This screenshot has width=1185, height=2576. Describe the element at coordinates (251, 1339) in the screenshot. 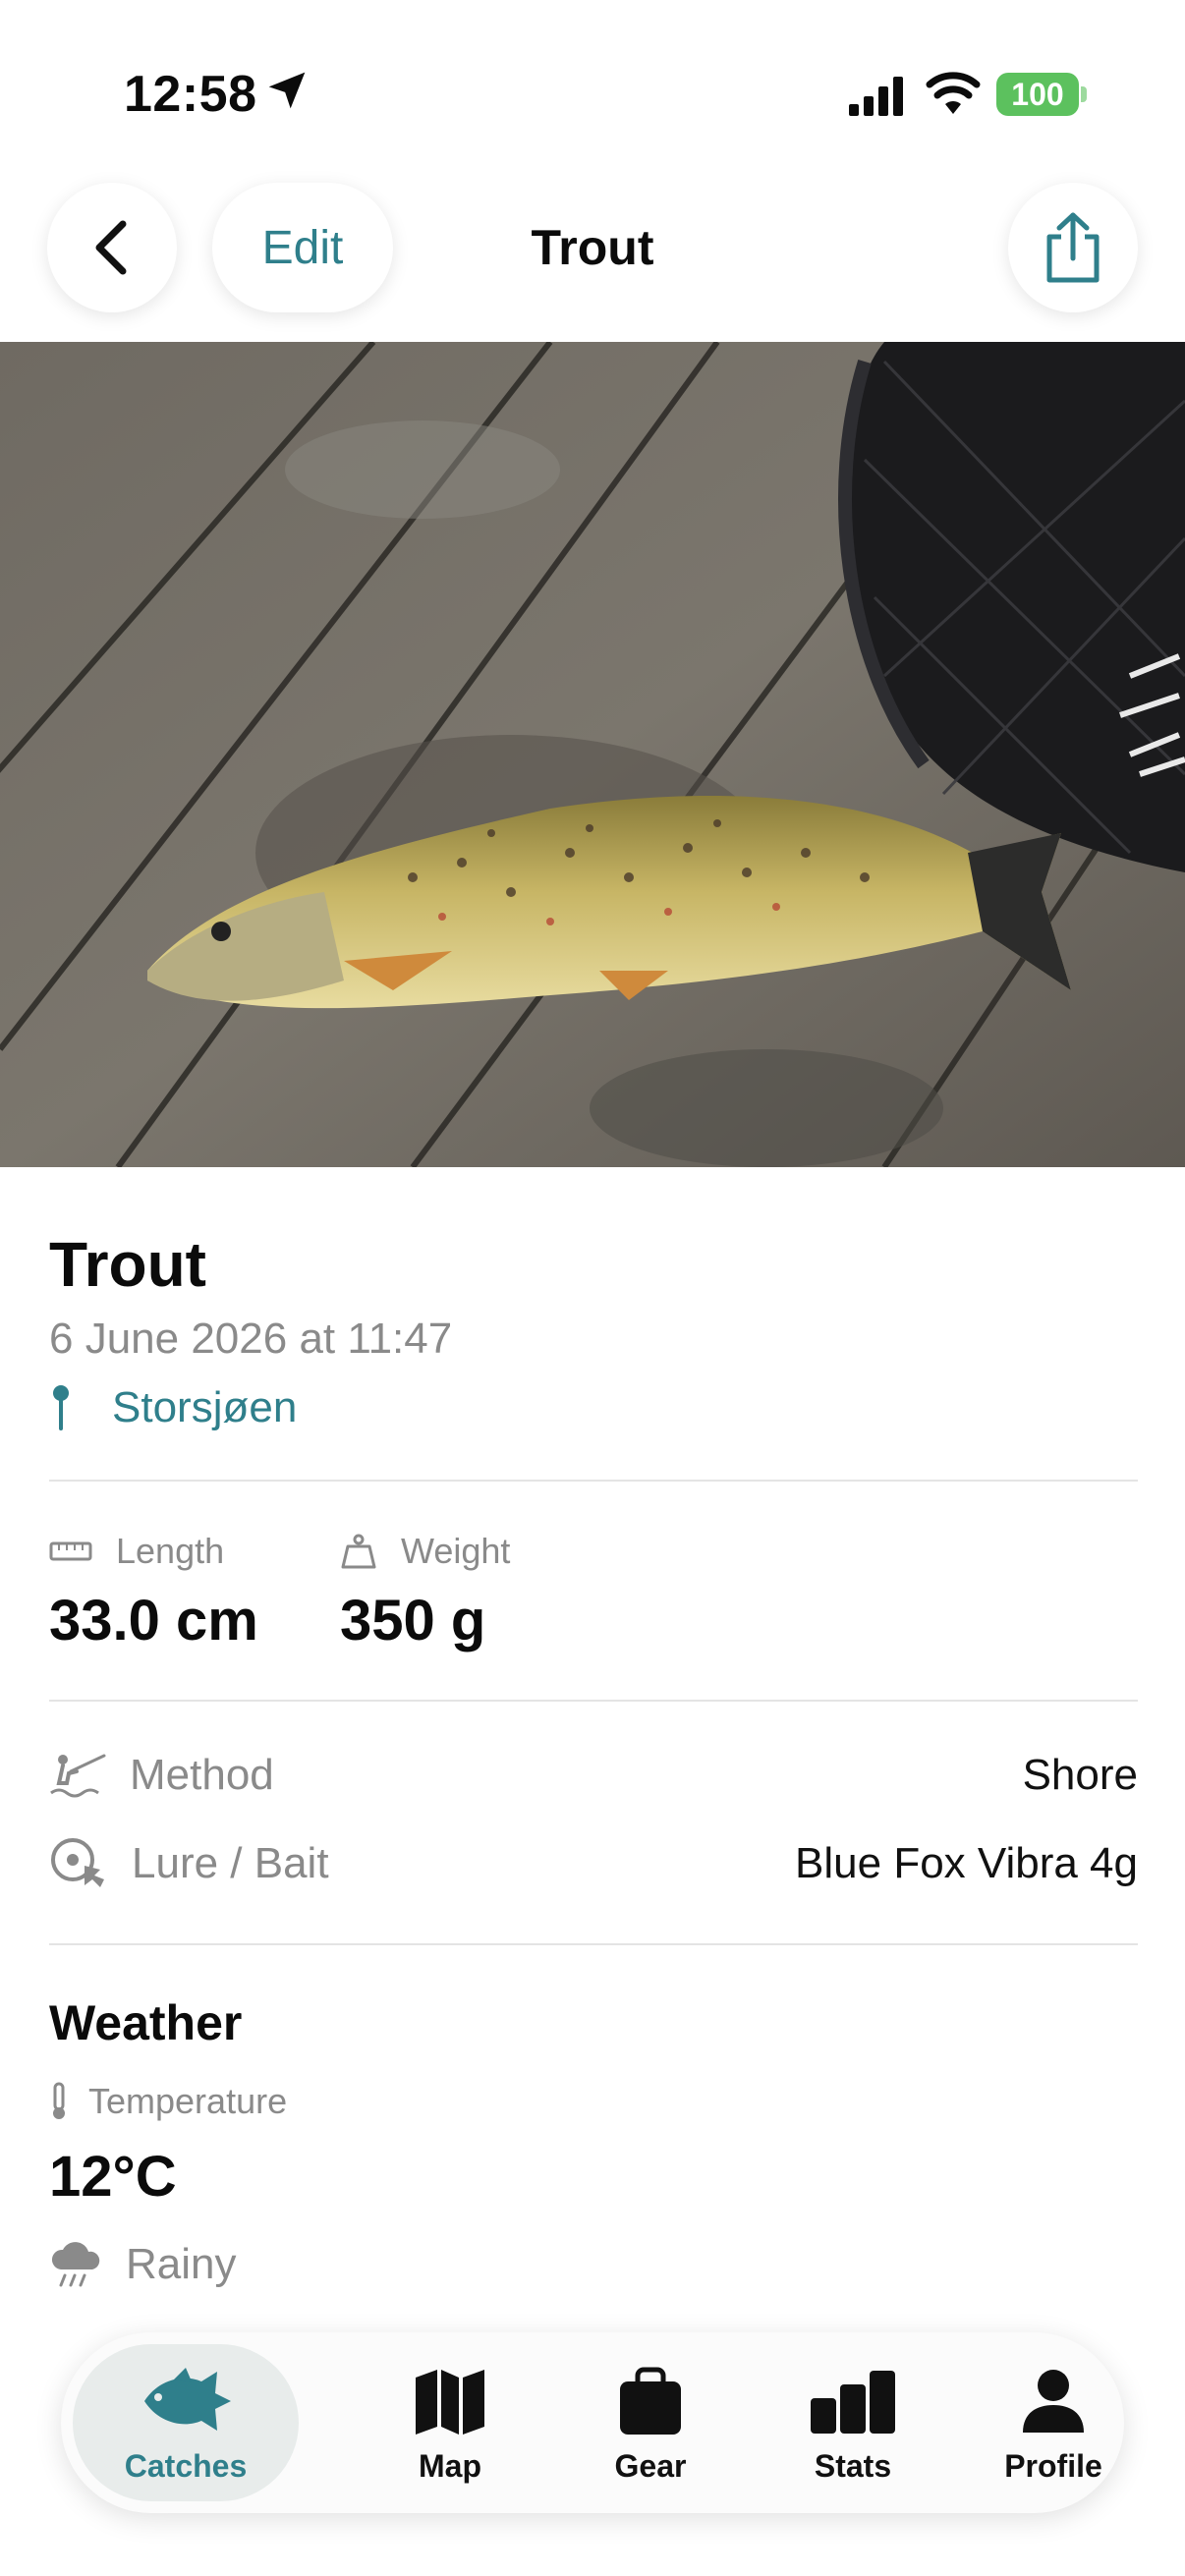

I see `catch-datetime: 6 June 2026 at 11:47` at that location.